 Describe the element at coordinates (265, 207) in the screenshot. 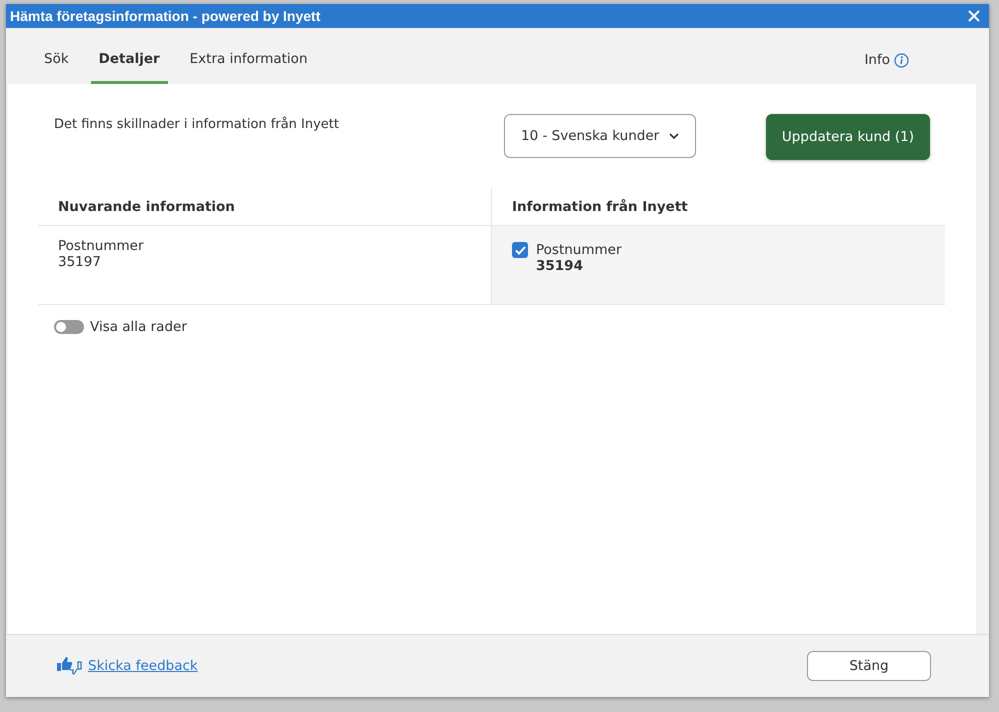

I see `column-header: Nuvarande information` at that location.